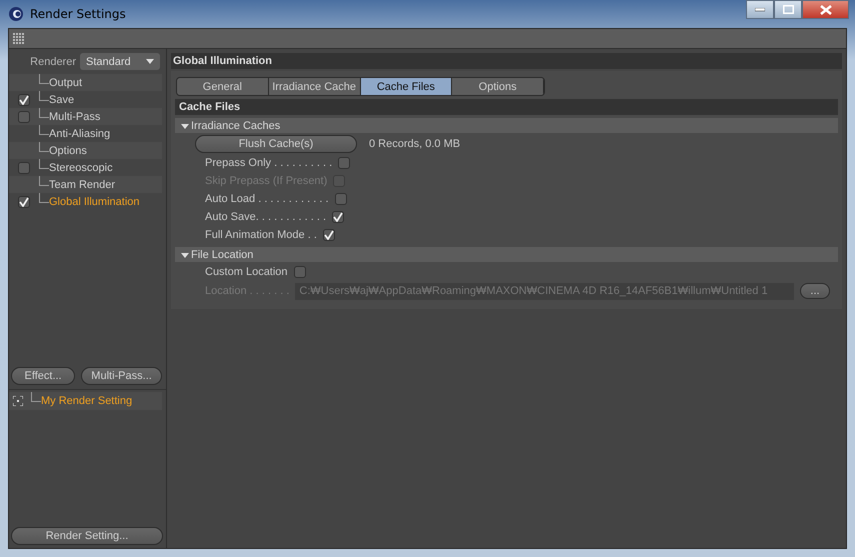 The image size is (855, 557). Describe the element at coordinates (81, 168) in the screenshot. I see `sidebar-item: Stereoscopic` at that location.